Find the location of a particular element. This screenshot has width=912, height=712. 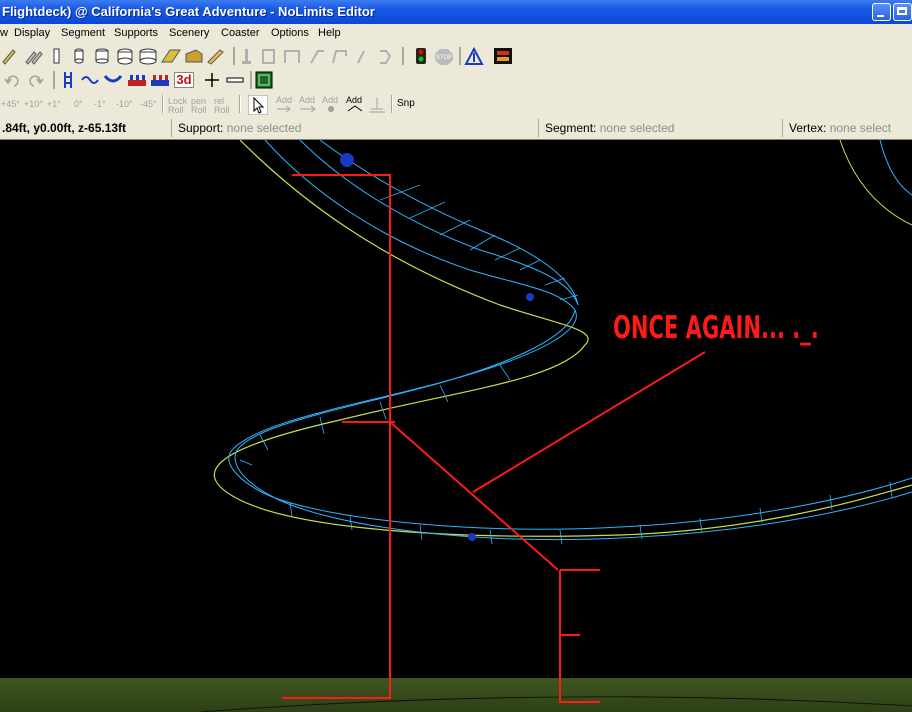

menu-segment: Segment is located at coordinates (83, 33).